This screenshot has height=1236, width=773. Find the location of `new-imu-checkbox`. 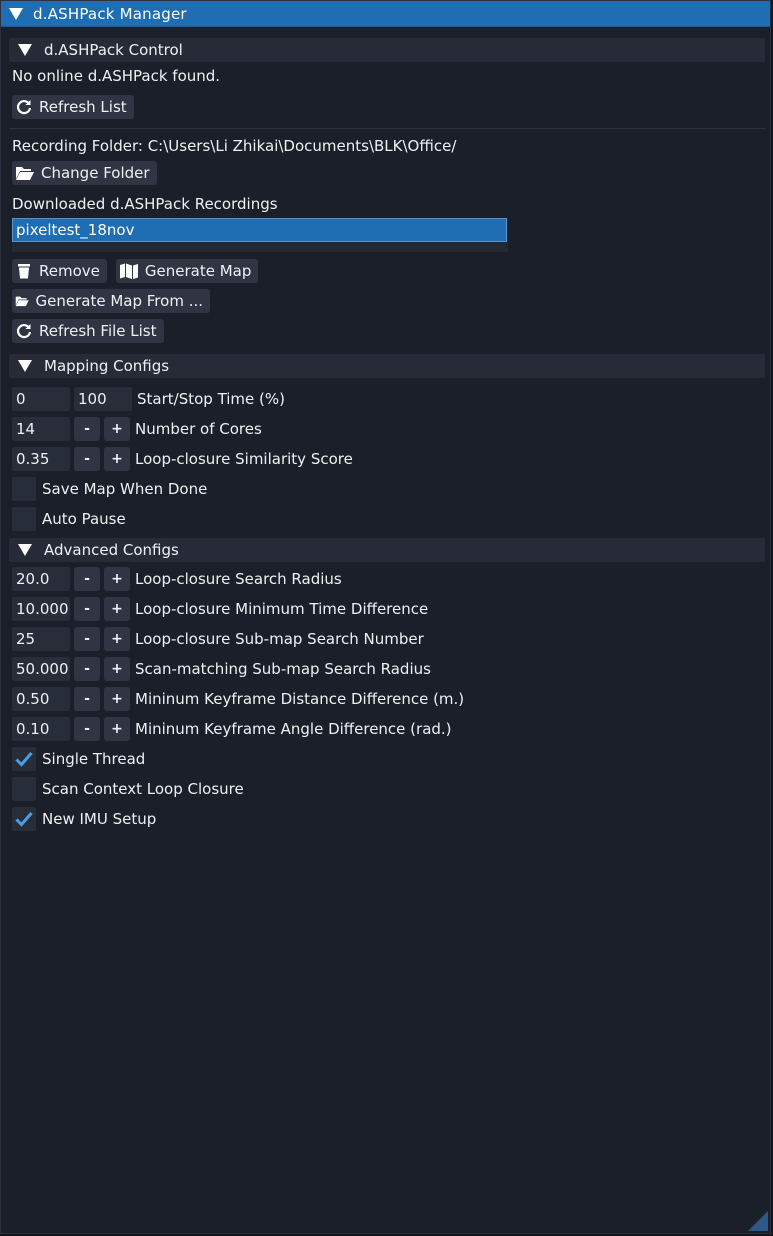

new-imu-checkbox is located at coordinates (24, 819).